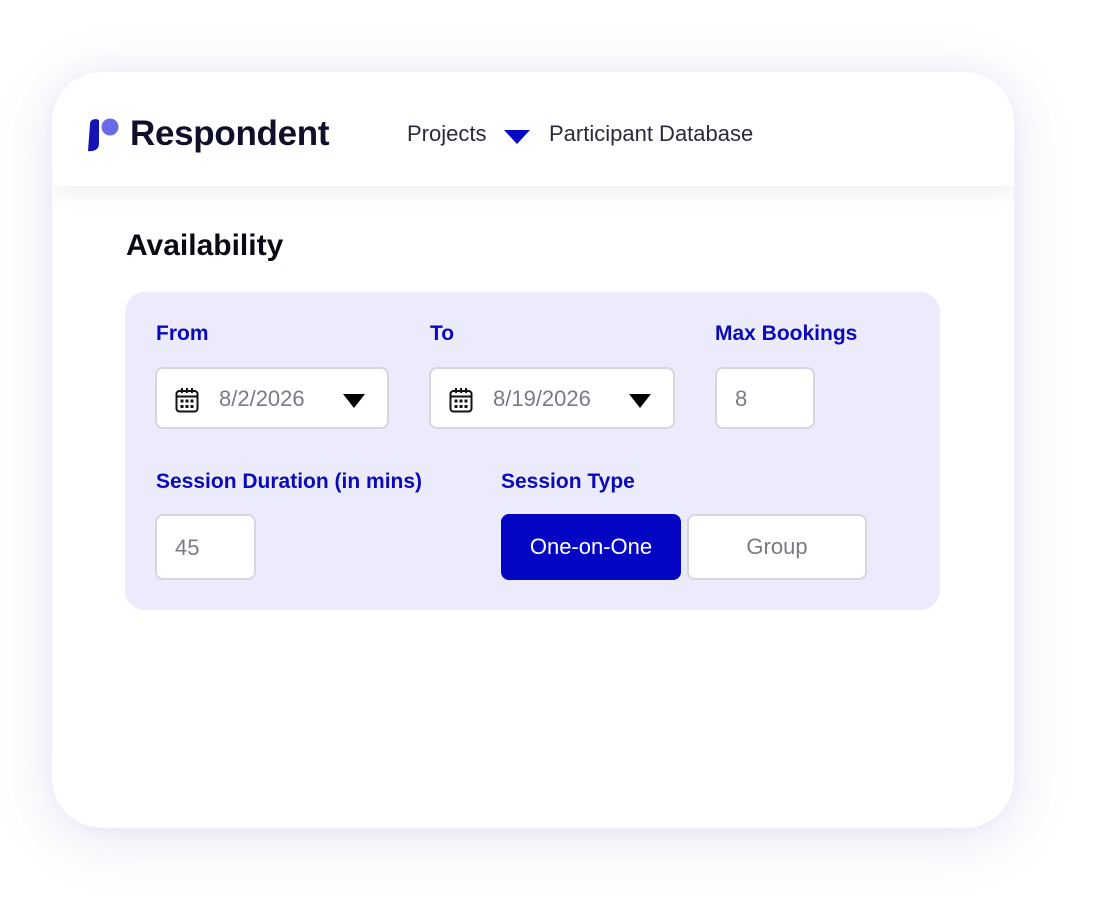 Image resolution: width=1108 pixels, height=901 pixels. I want to click on max-bookings-value: 8, so click(741, 398).